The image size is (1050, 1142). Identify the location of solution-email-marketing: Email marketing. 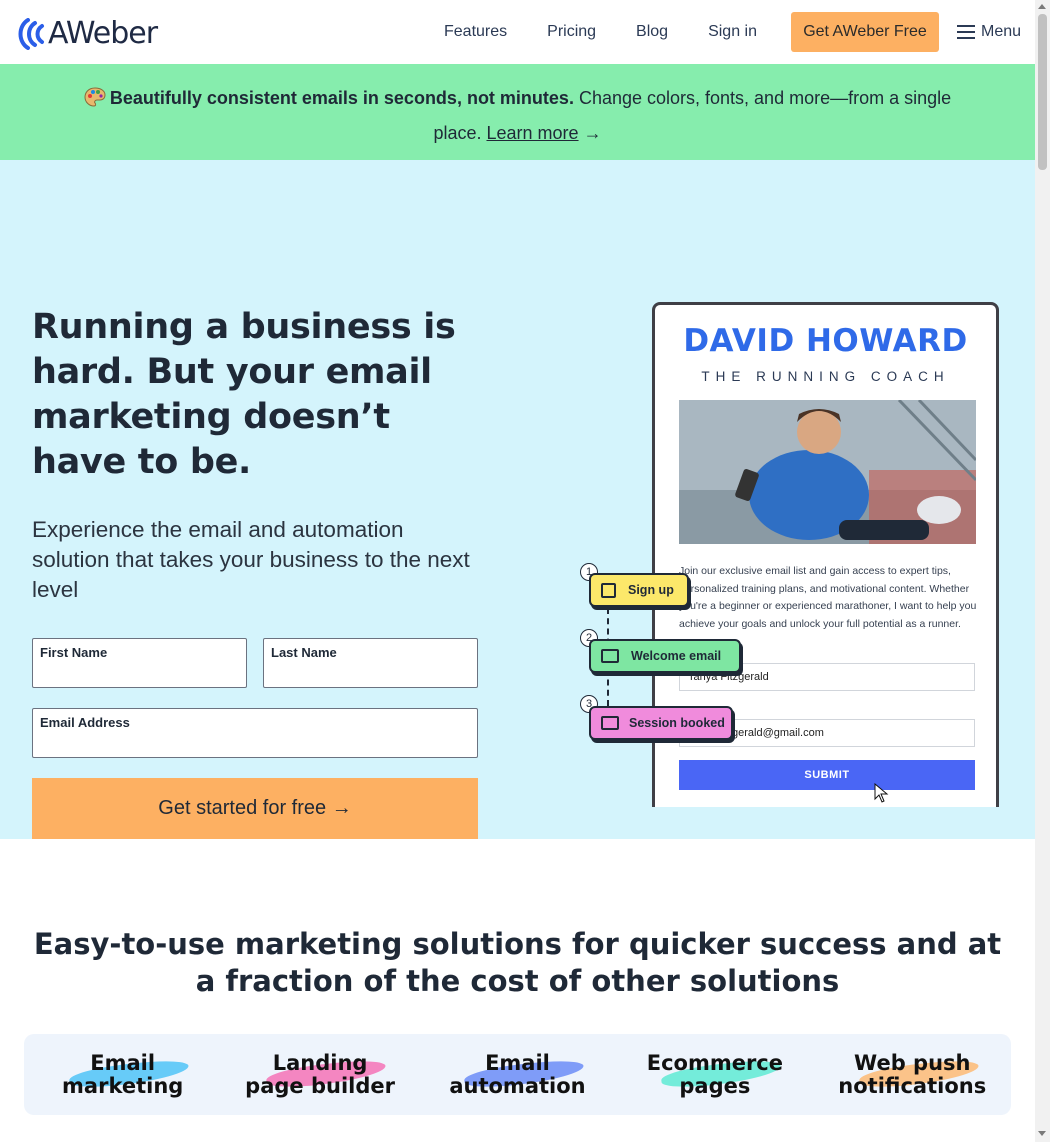
(122, 1074).